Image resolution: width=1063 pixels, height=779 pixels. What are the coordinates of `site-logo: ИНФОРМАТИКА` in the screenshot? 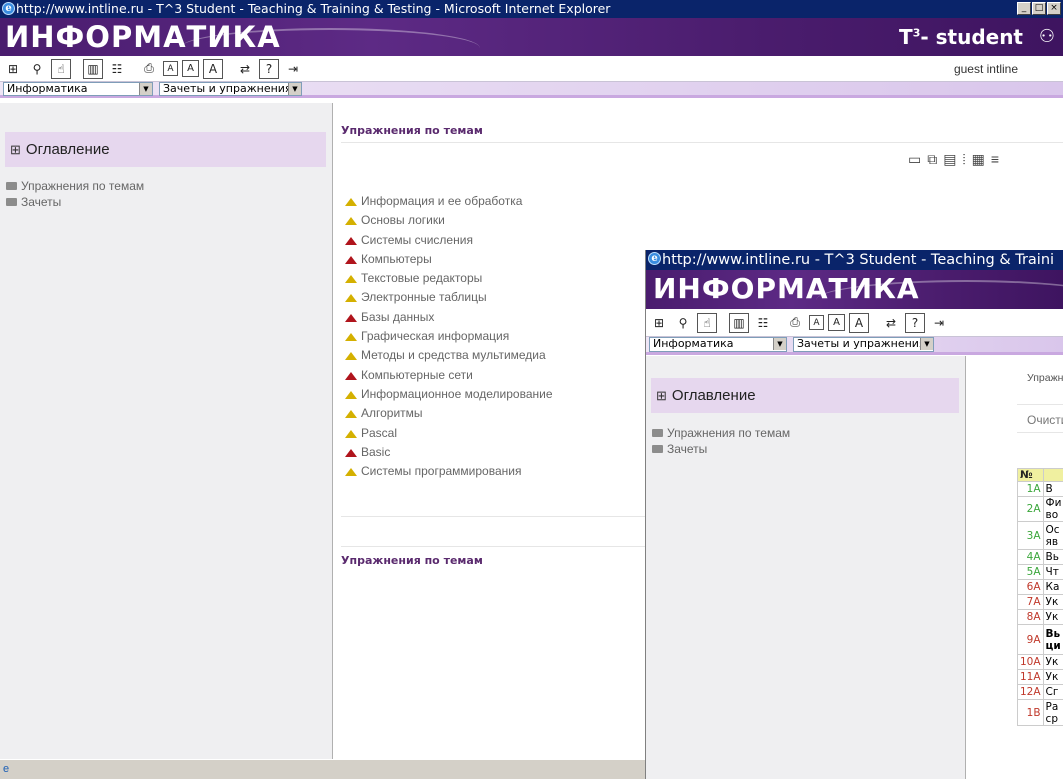 It's located at (143, 37).